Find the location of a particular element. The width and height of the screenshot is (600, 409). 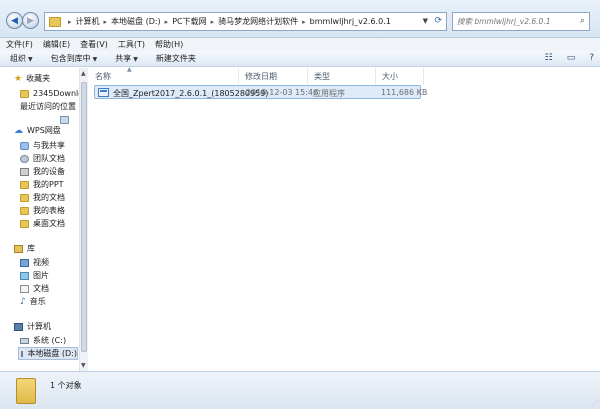

forward-button: ▶ is located at coordinates (30, 20).